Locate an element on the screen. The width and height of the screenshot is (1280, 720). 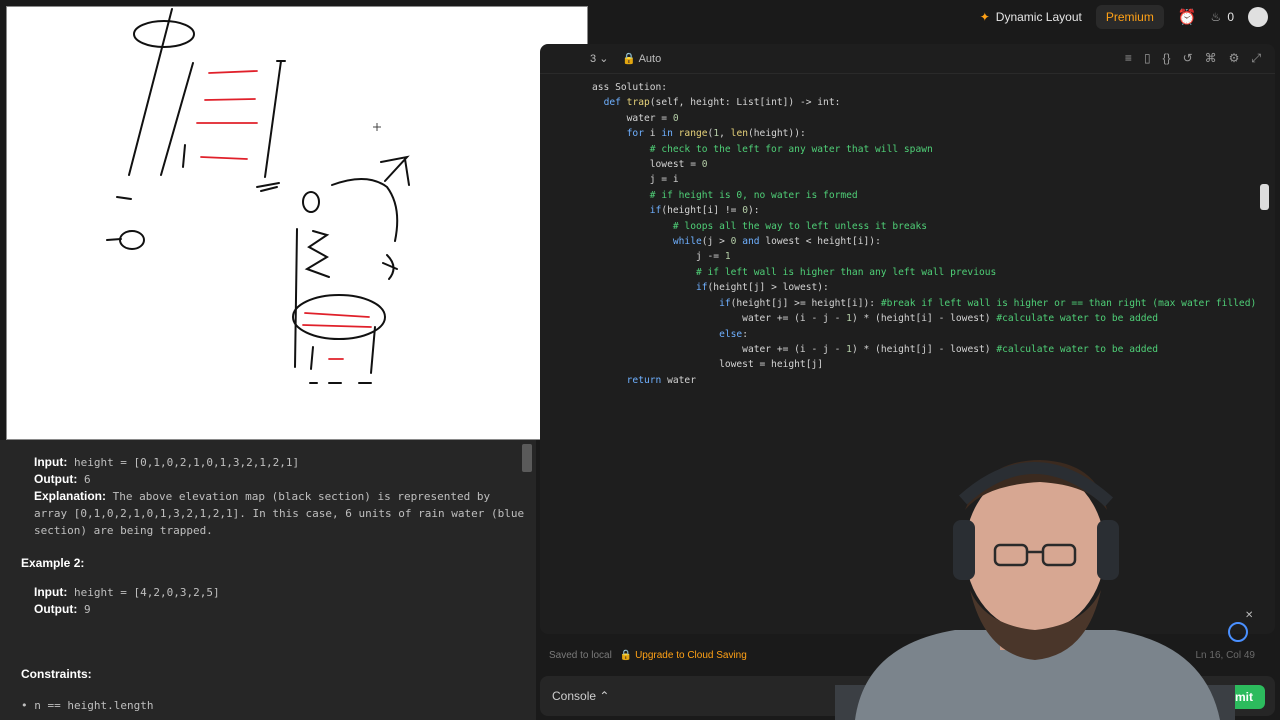
crosshair-cursor is located at coordinates (377, 127).